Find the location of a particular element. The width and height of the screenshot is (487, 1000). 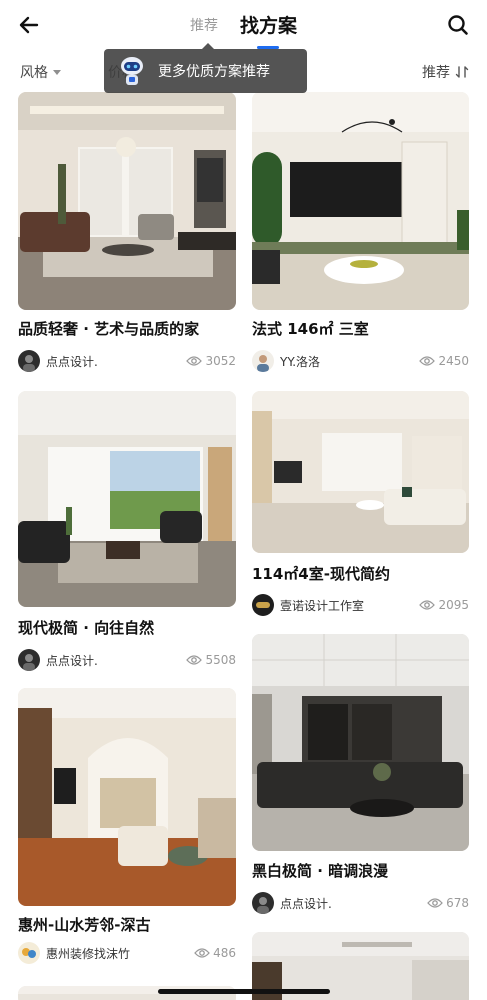

view-count: 3052 is located at coordinates (211, 361).